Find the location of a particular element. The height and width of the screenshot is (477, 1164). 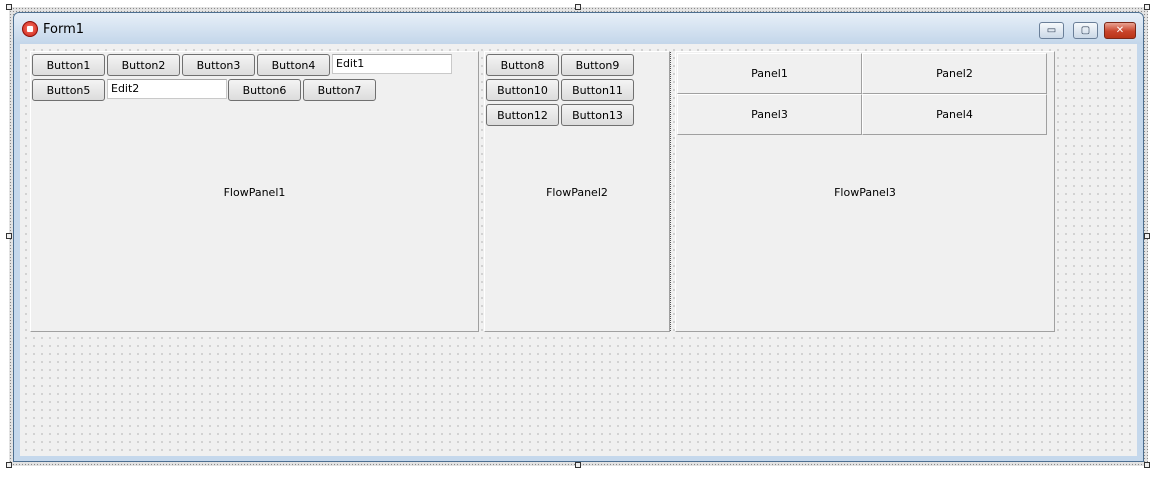

resize-handle-left is located at coordinates (9, 236).